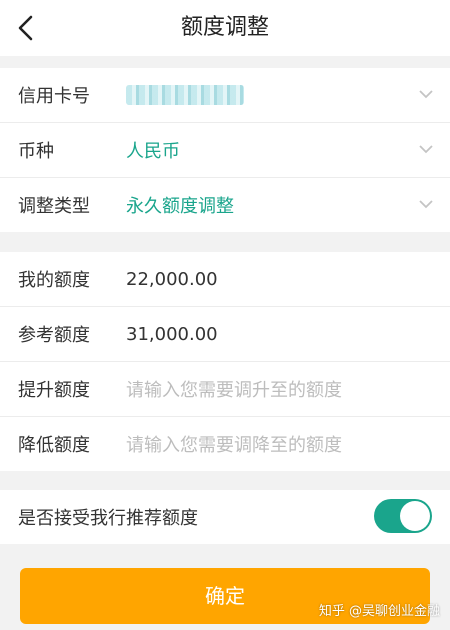 The width and height of the screenshot is (450, 630). I want to click on my-limit-label: 我的额度, so click(54, 280).